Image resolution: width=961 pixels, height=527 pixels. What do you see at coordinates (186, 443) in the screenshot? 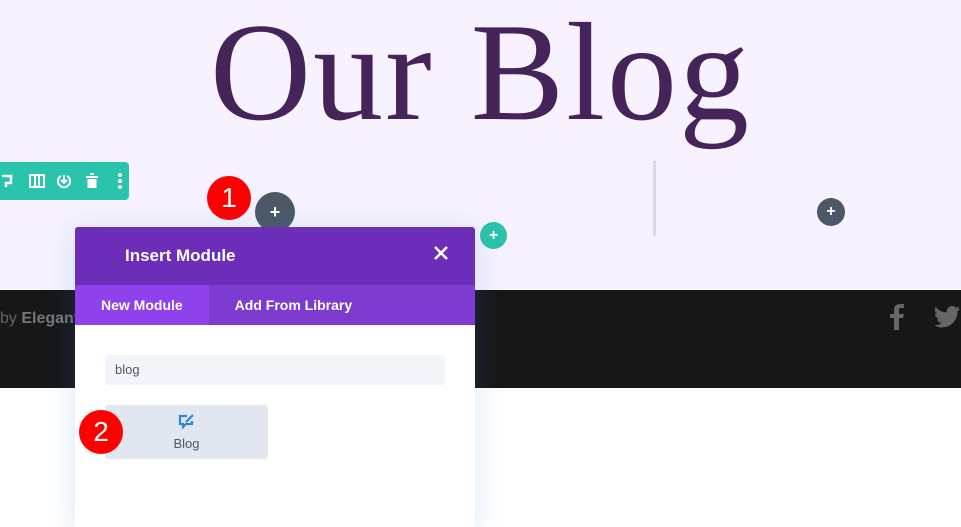
I see `module-label: Blog` at bounding box center [186, 443].